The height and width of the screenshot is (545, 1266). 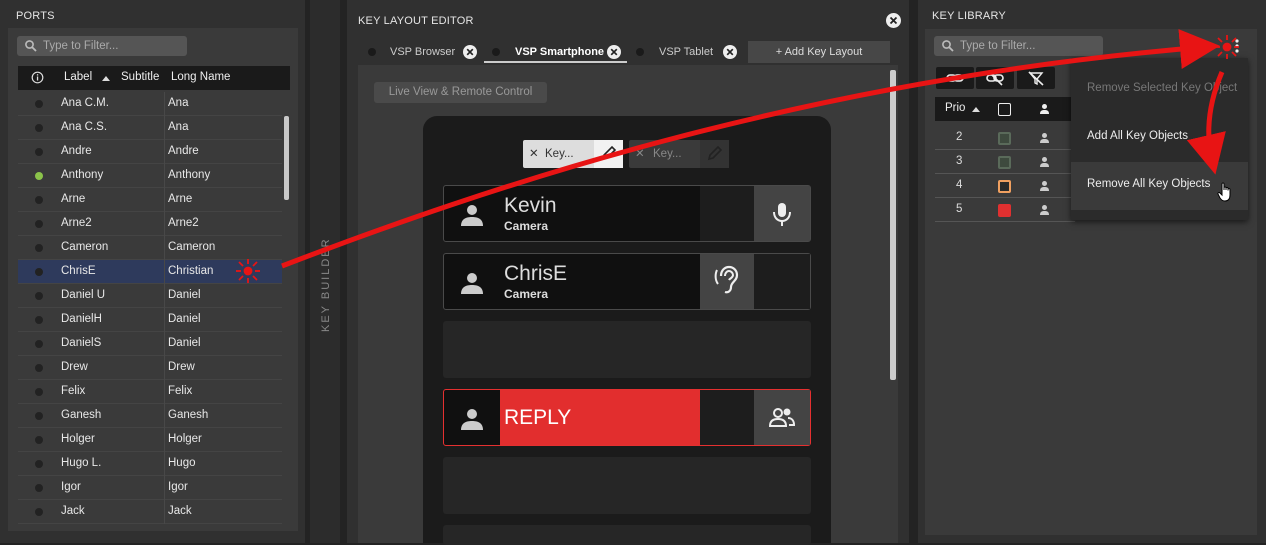 I want to click on port-row: Andre Andre, so click(x=150, y=152).